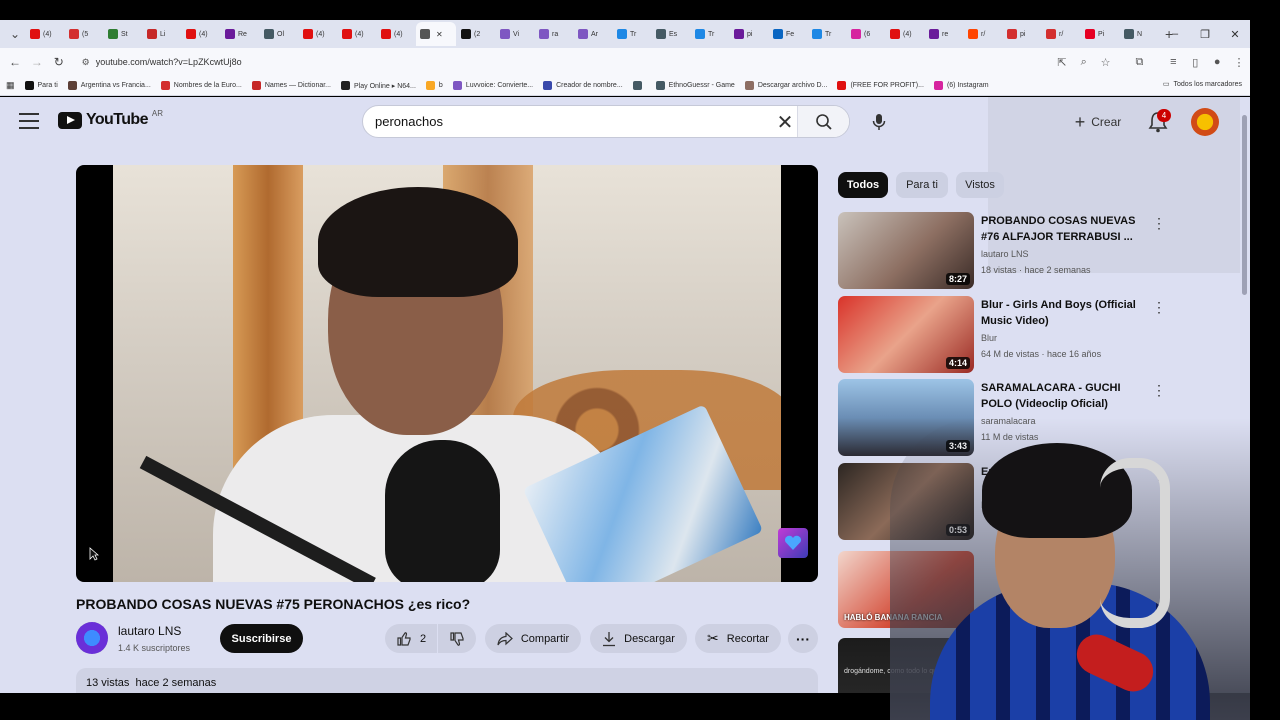 Image resolution: width=1280 pixels, height=720 pixels. What do you see at coordinates (411, 638) in the screenshot?
I see `like-button: 2` at bounding box center [411, 638].